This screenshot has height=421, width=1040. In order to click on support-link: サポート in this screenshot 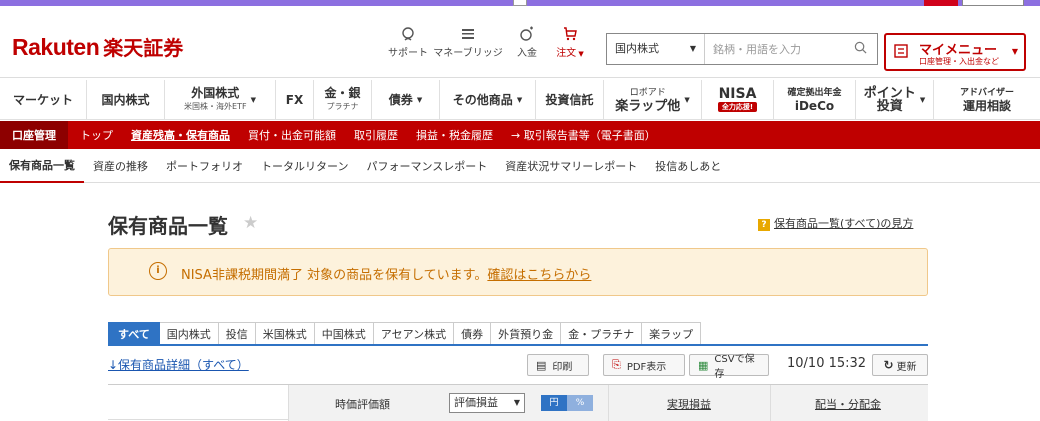, I will do `click(408, 42)`.